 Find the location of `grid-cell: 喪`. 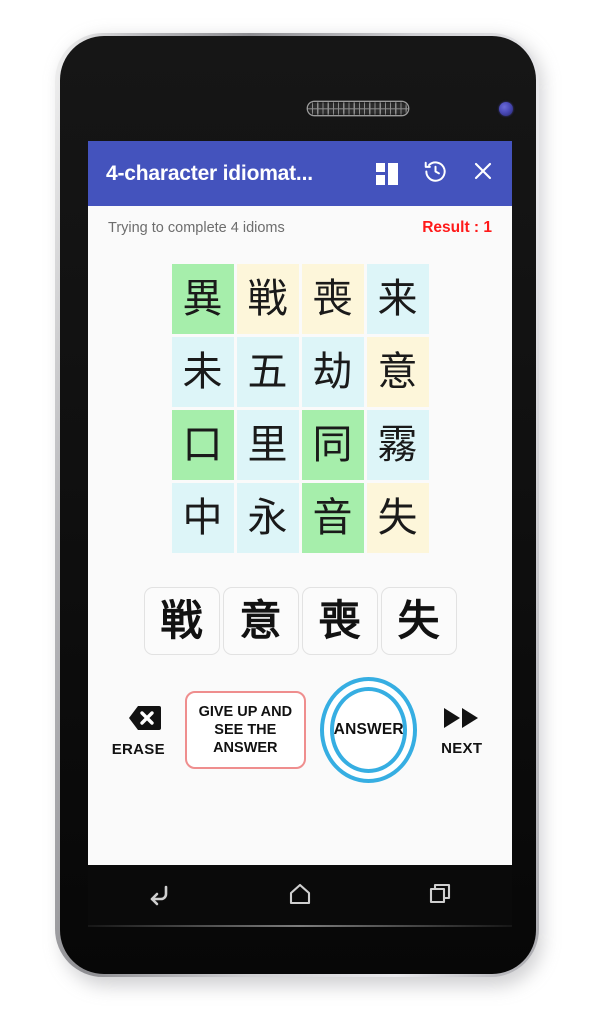

grid-cell: 喪 is located at coordinates (332, 299).